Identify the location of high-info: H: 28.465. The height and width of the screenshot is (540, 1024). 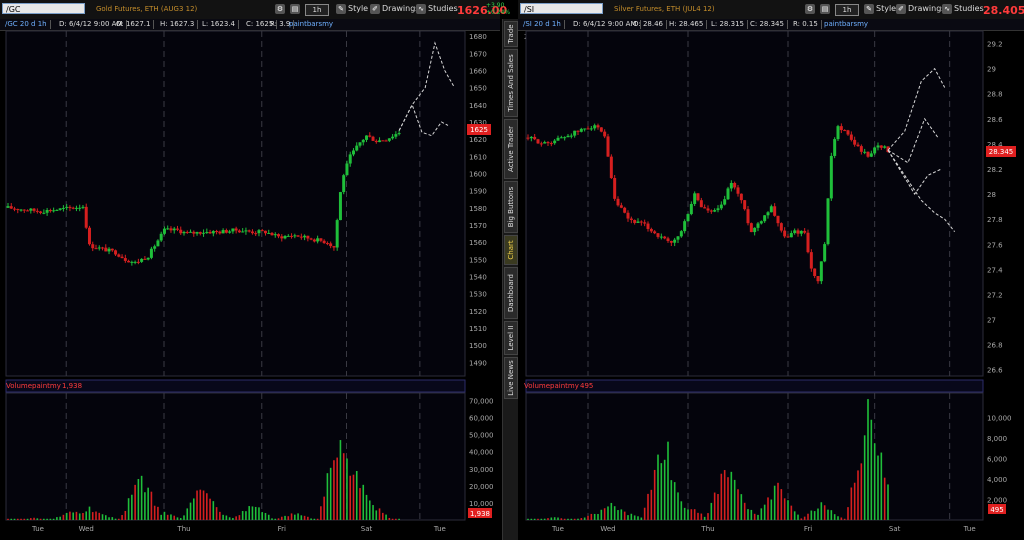
(687, 24).